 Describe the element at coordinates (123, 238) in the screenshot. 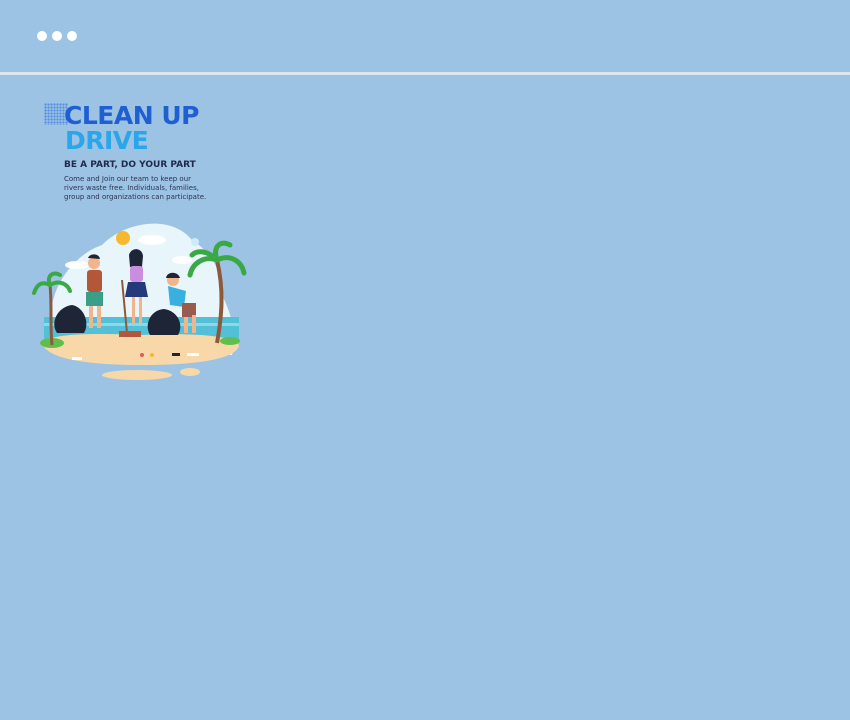

I see `sun-icon` at that location.